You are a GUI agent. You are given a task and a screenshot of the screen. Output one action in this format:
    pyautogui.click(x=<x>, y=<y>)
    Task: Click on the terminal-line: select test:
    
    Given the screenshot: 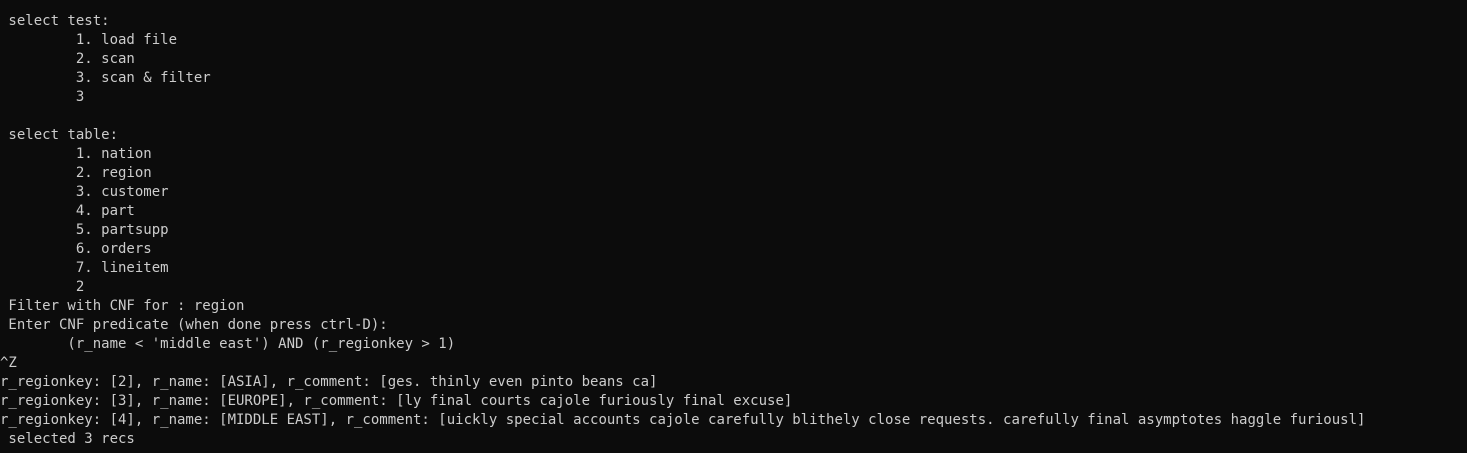 What is the action you would take?
    pyautogui.click(x=55, y=21)
    